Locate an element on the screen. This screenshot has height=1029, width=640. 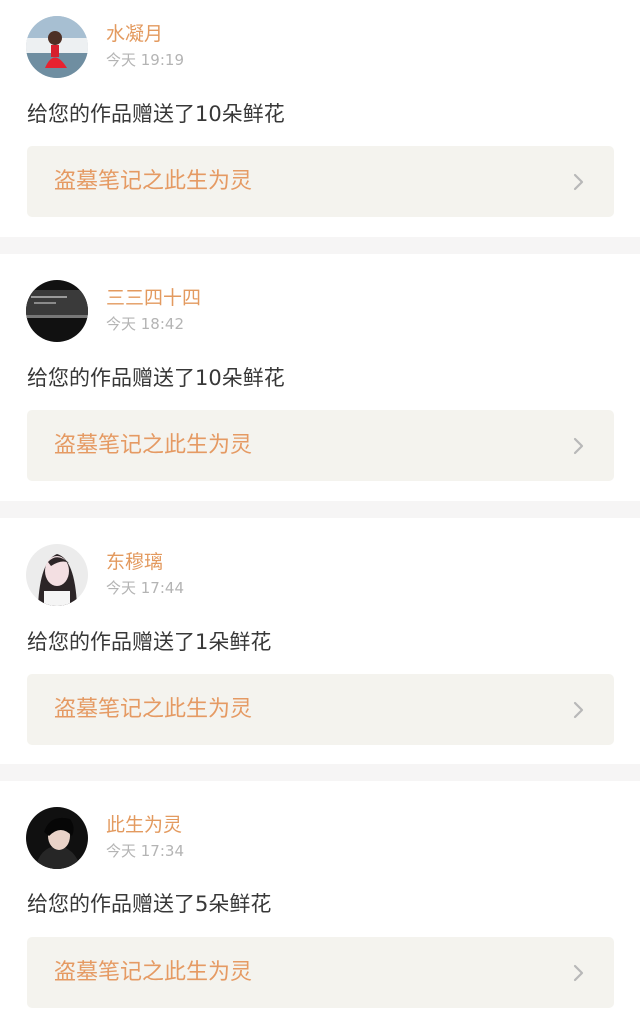
username: 东穆璃 is located at coordinates (145, 562).